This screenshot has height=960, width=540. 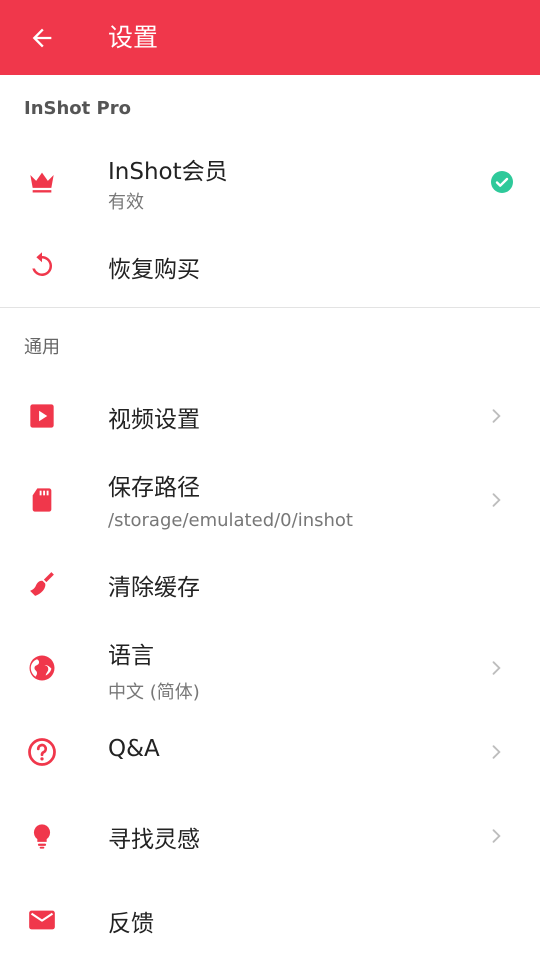 What do you see at coordinates (134, 749) in the screenshot?
I see `qa-label: Q&A` at bounding box center [134, 749].